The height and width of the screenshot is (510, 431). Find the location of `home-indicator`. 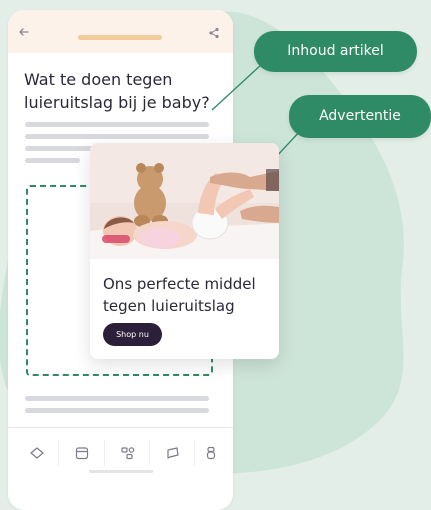

home-indicator is located at coordinates (121, 471).